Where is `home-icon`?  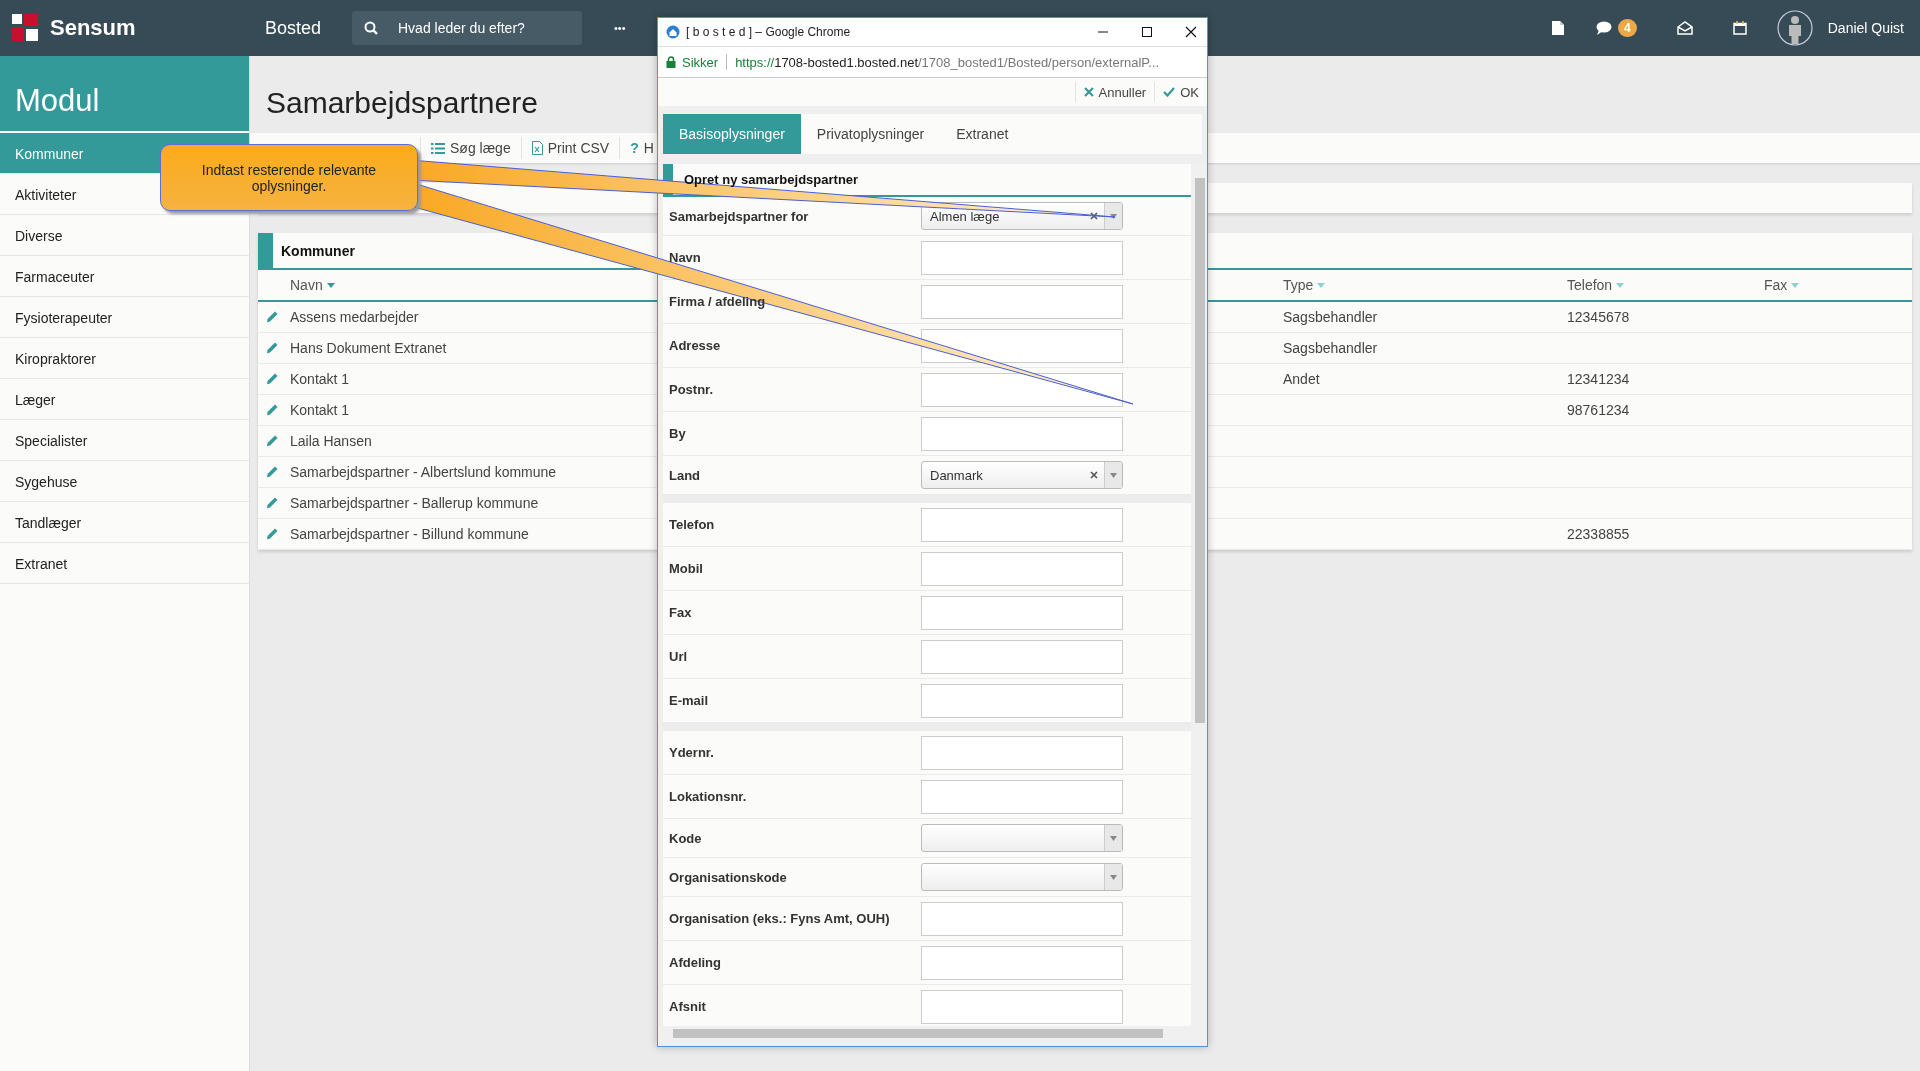 home-icon is located at coordinates (673, 32).